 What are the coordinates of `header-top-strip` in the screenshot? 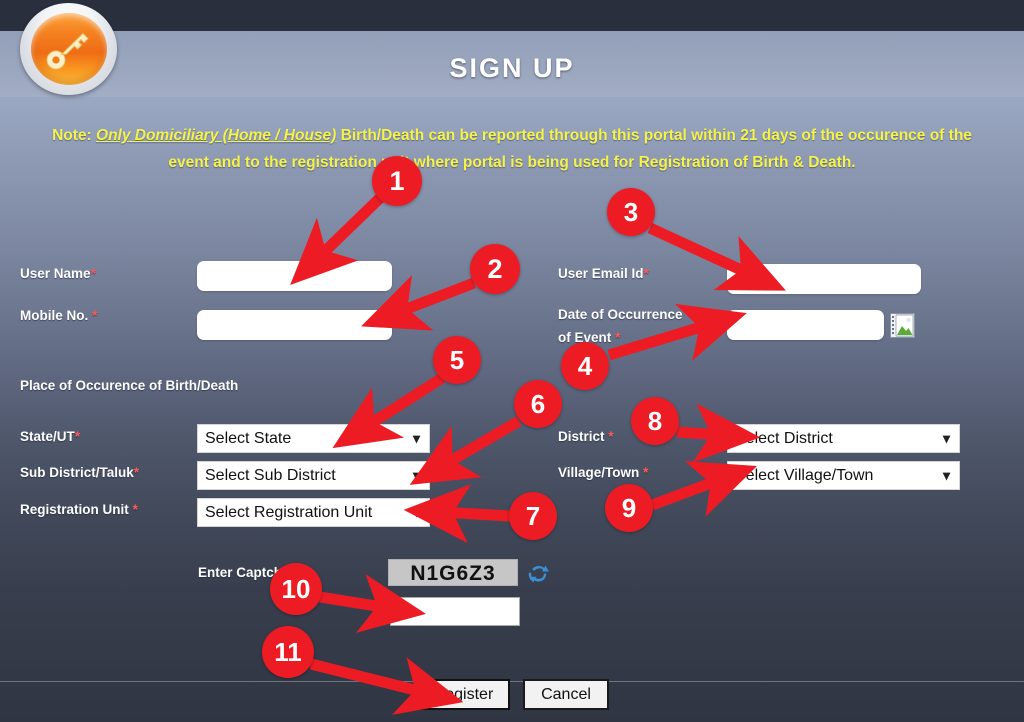 It's located at (512, 15).